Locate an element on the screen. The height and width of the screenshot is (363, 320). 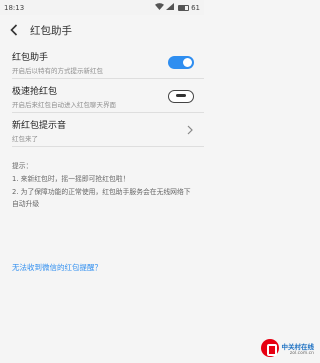
setting-text: 红包助手 开启后以特有的方式提示新红包 is located at coordinates (57, 62).